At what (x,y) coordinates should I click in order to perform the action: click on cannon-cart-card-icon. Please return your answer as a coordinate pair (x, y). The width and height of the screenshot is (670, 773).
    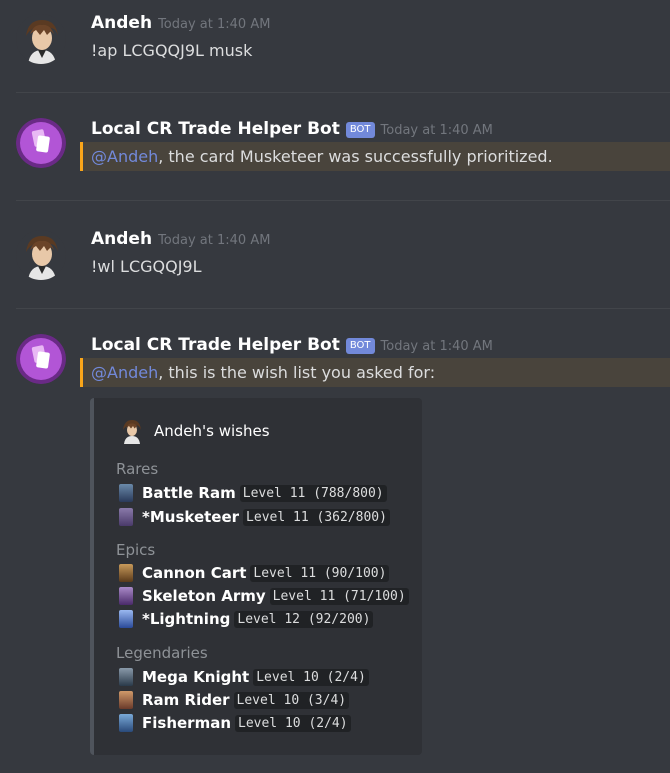
    Looking at the image, I should click on (126, 573).